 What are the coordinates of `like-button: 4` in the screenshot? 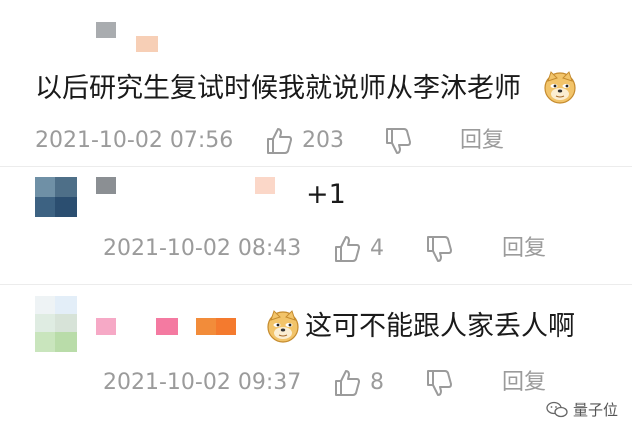 It's located at (358, 249).